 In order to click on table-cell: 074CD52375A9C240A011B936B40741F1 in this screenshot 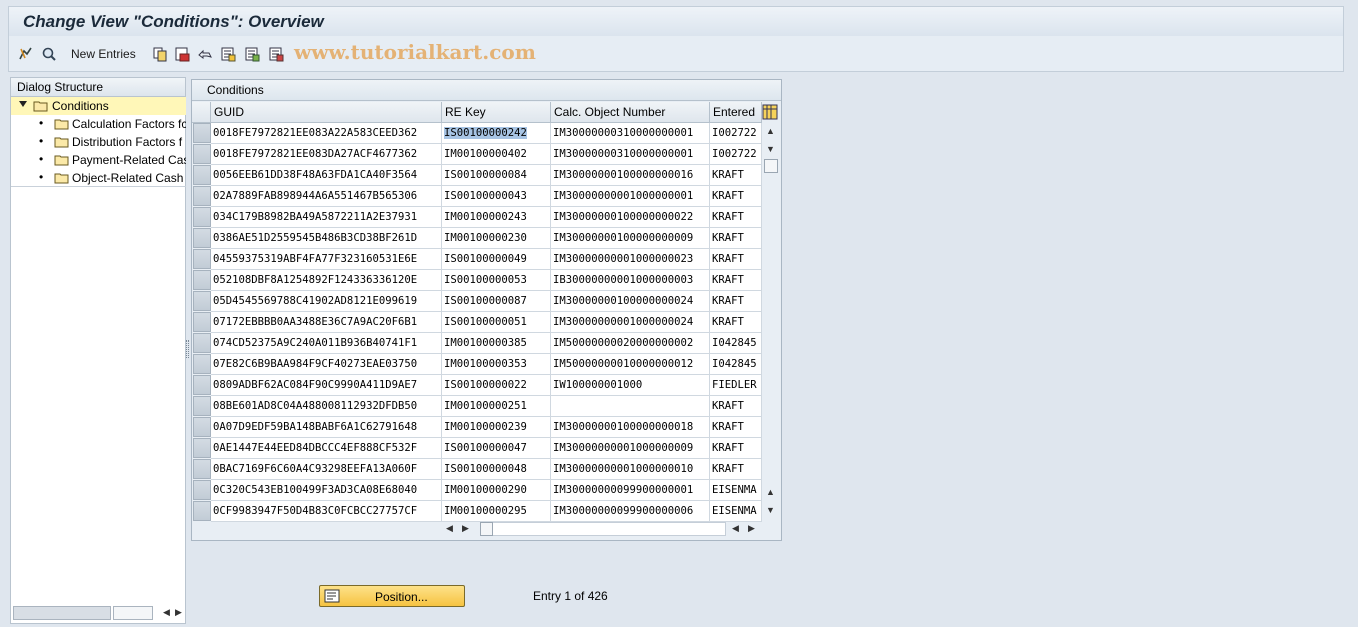, I will do `click(326, 343)`.